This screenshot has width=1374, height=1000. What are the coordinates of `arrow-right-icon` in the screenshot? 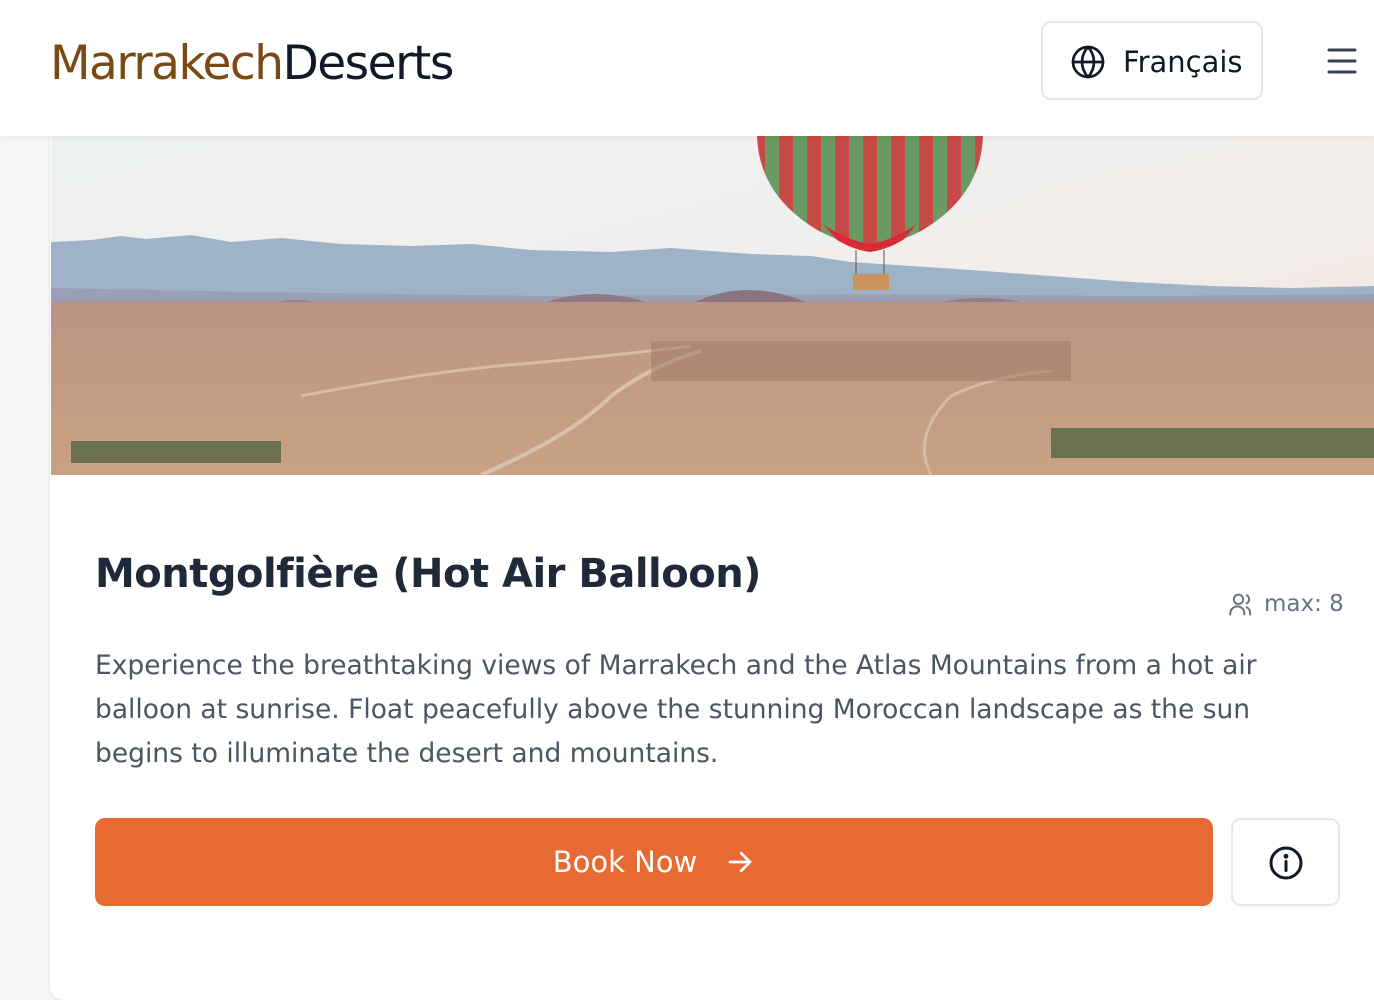 It's located at (740, 862).